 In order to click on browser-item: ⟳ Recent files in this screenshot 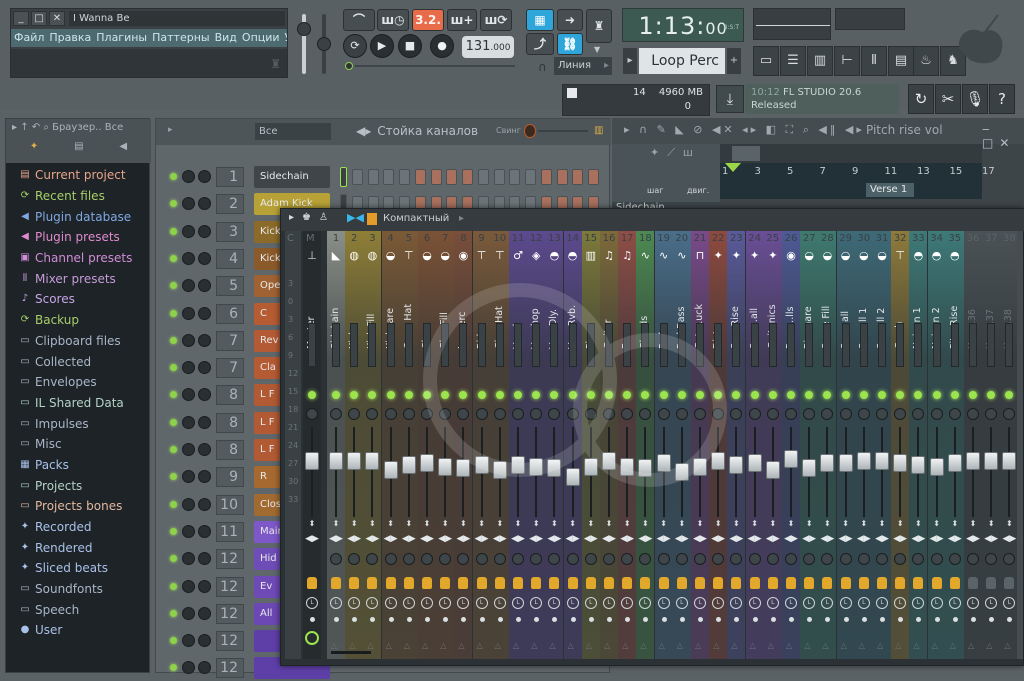, I will do `click(83, 196)`.